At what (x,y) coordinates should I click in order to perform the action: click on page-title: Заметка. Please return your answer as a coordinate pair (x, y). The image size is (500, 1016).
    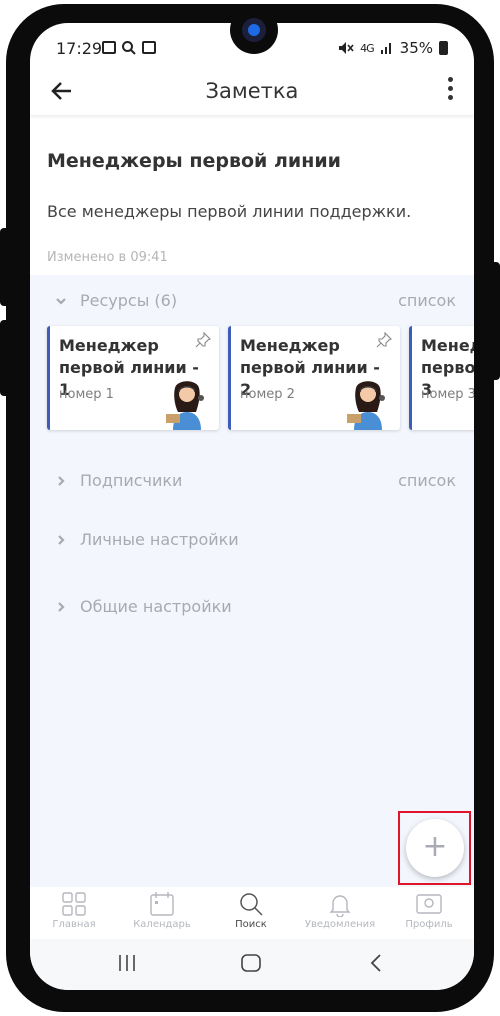
    Looking at the image, I should click on (252, 91).